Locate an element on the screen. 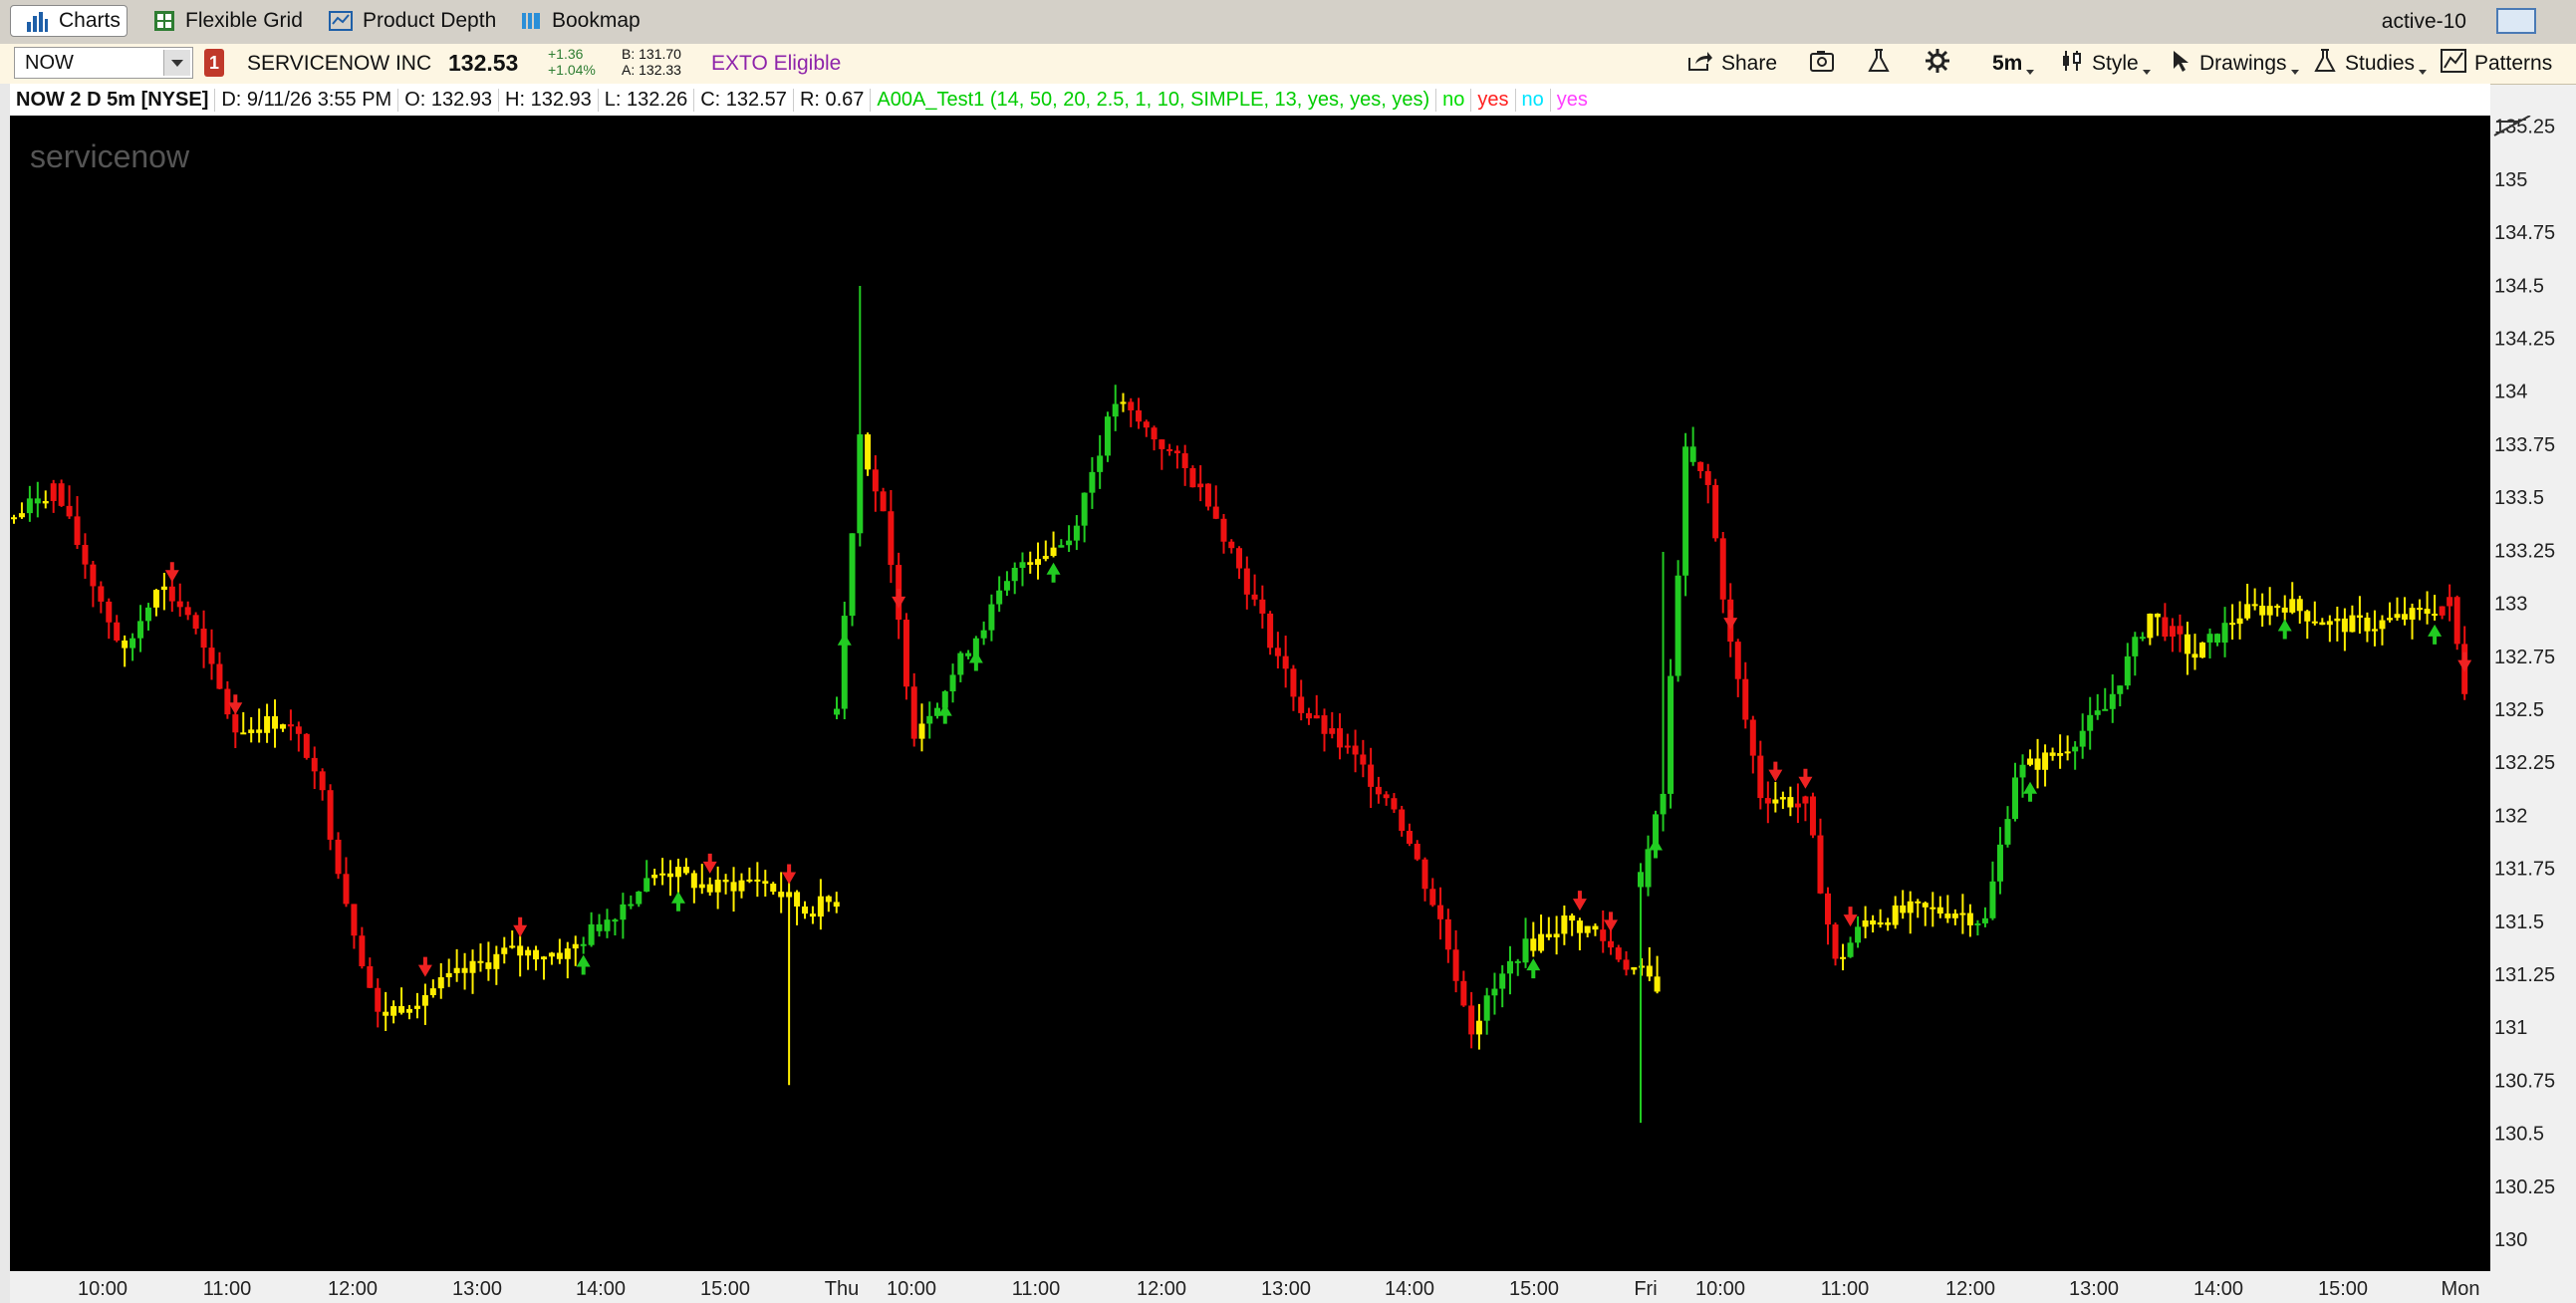  x-tick-label: 10:00 is located at coordinates (103, 1289).